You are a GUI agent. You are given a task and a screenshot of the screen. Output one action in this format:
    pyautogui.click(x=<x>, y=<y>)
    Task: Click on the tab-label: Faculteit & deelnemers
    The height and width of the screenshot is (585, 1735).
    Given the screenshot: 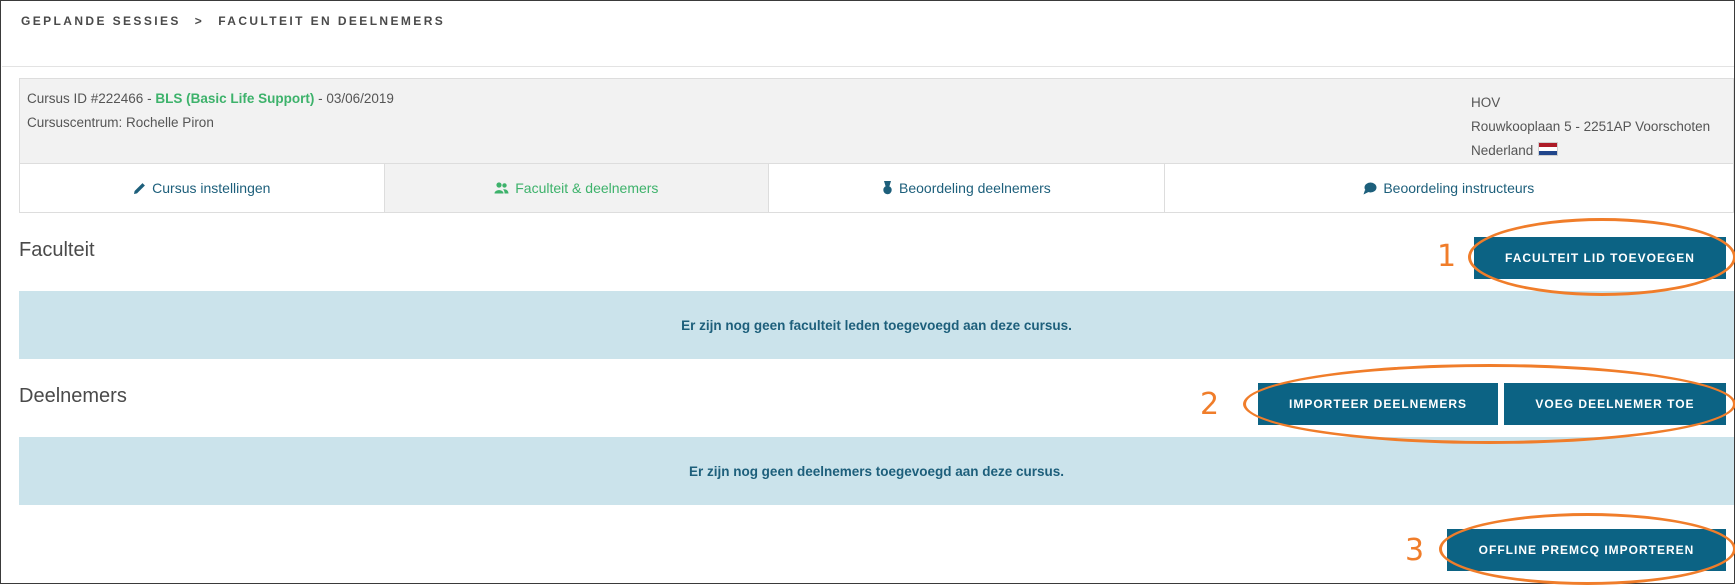 What is the action you would take?
    pyautogui.click(x=587, y=188)
    